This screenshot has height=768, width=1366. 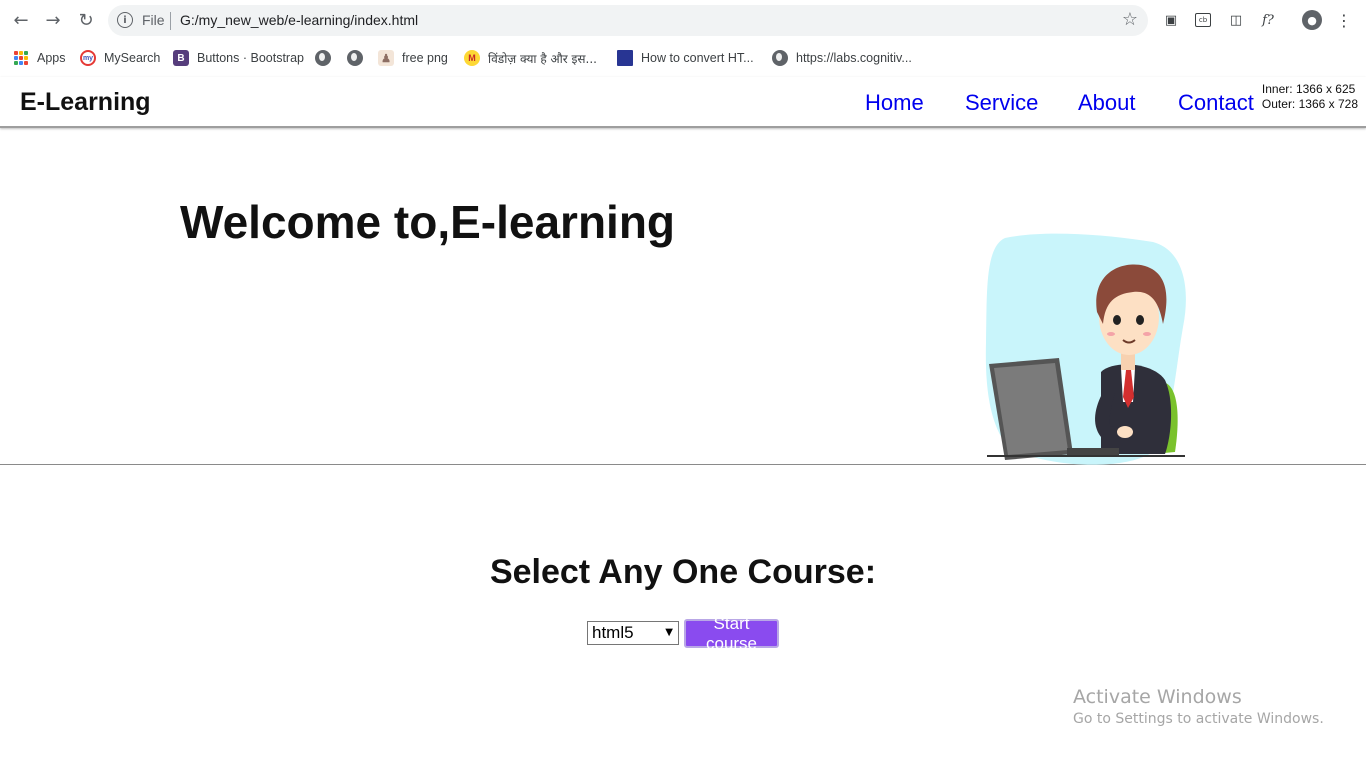 What do you see at coordinates (731, 633) in the screenshot?
I see `start-course-button: Start course` at bounding box center [731, 633].